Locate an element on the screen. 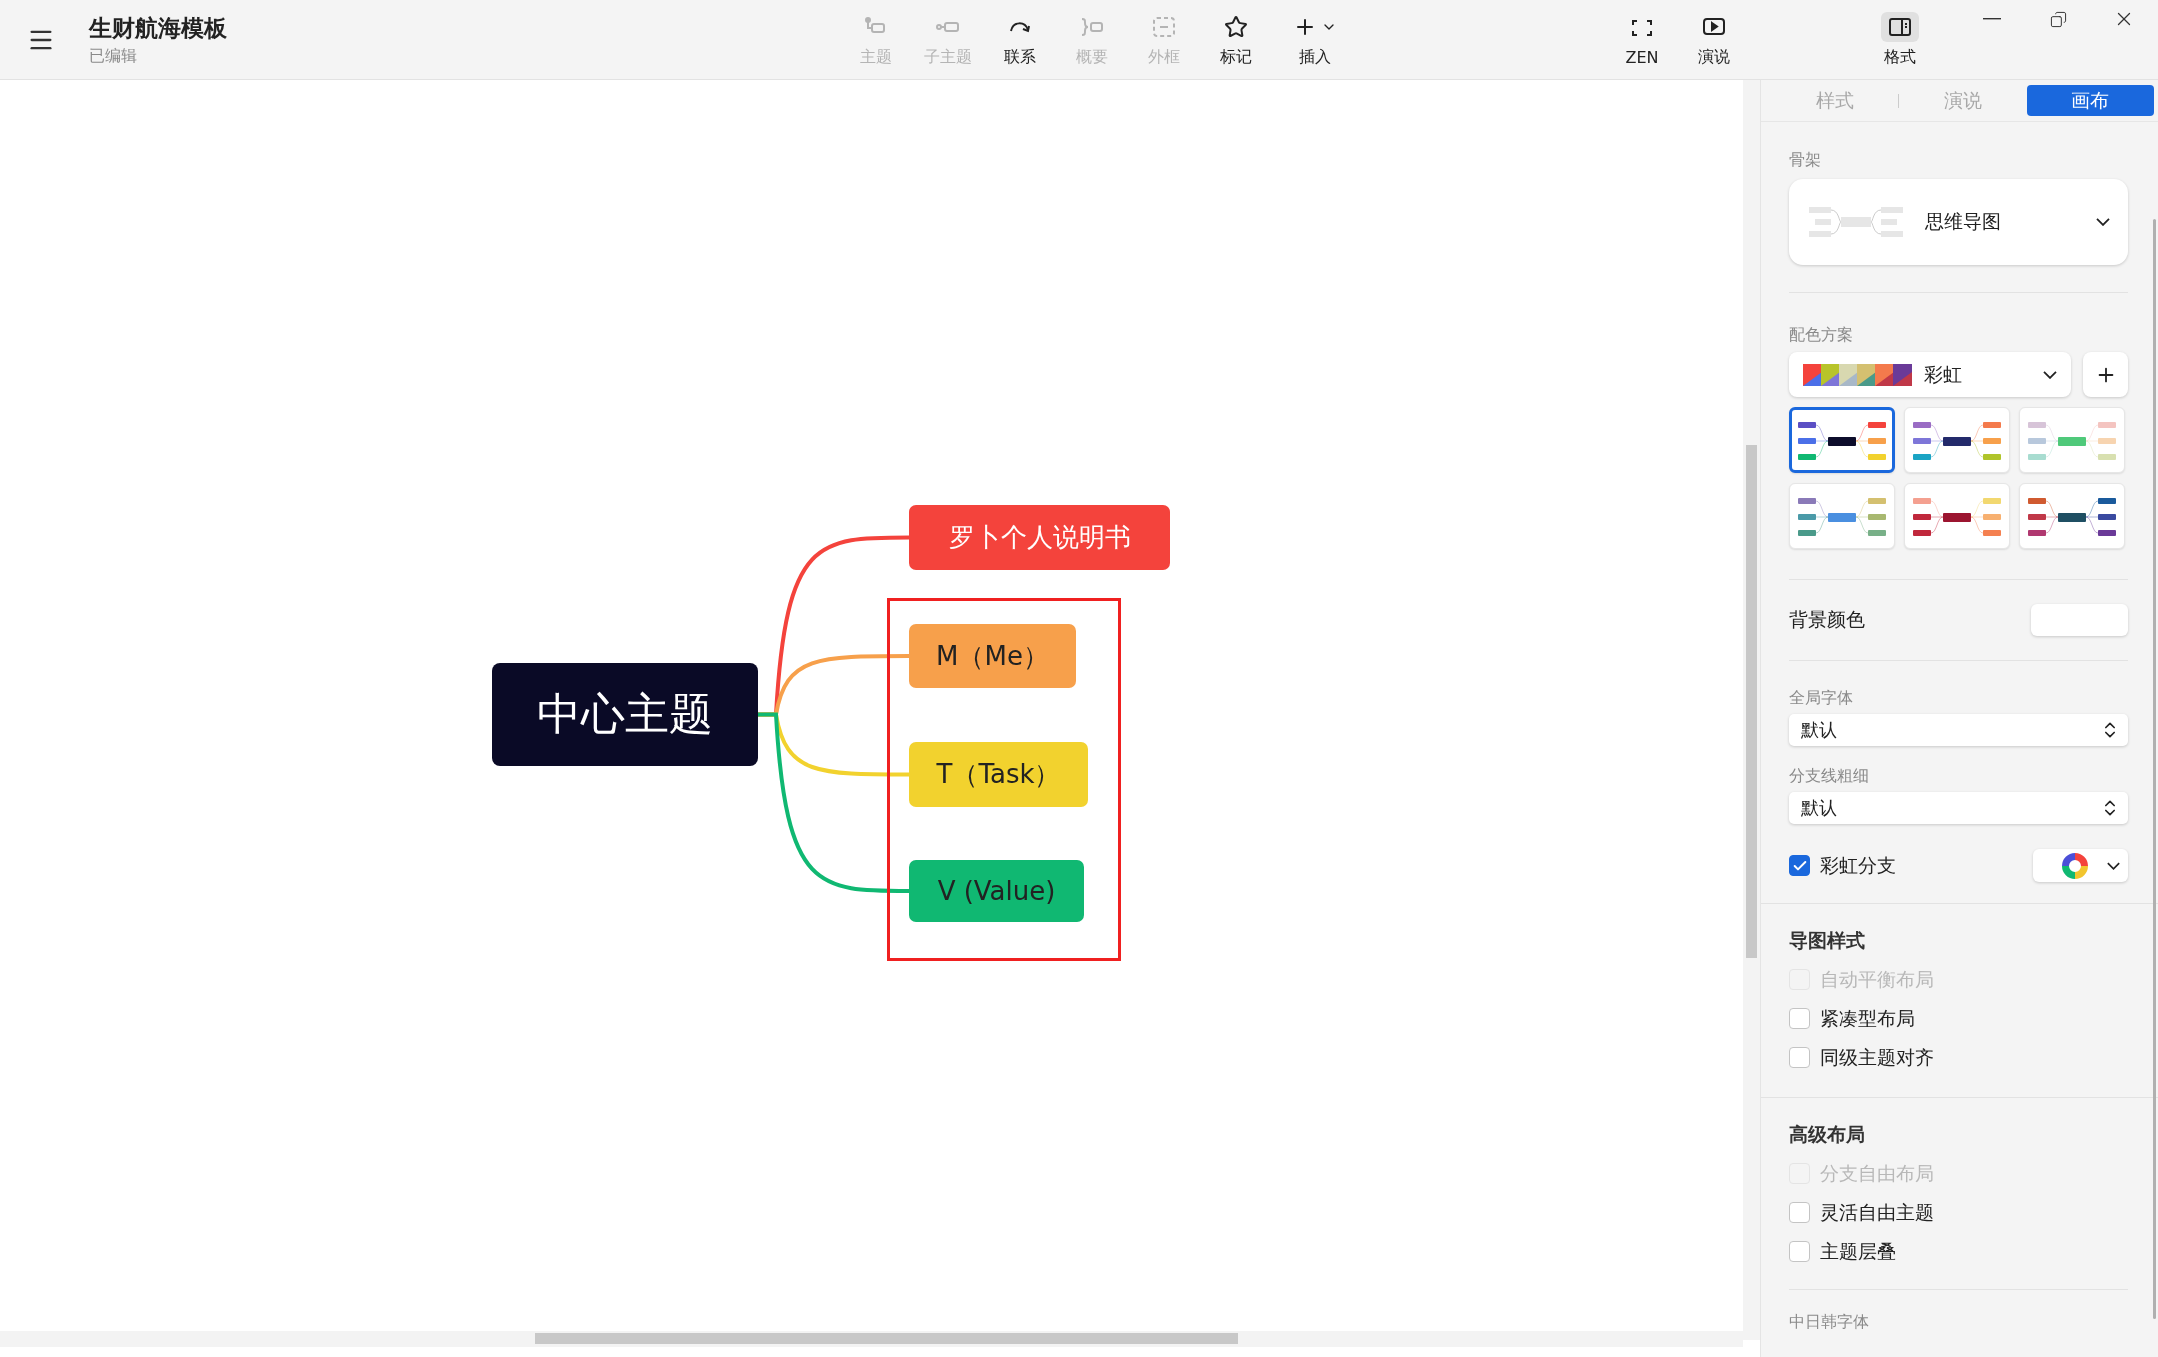  boundary-frame is located at coordinates (1004, 779).